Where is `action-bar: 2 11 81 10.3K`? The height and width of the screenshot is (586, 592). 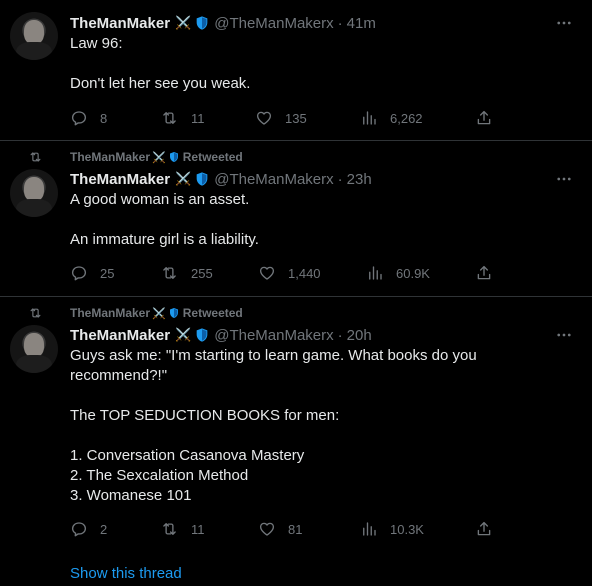
action-bar: 2 11 81 10.3K is located at coordinates (285, 529).